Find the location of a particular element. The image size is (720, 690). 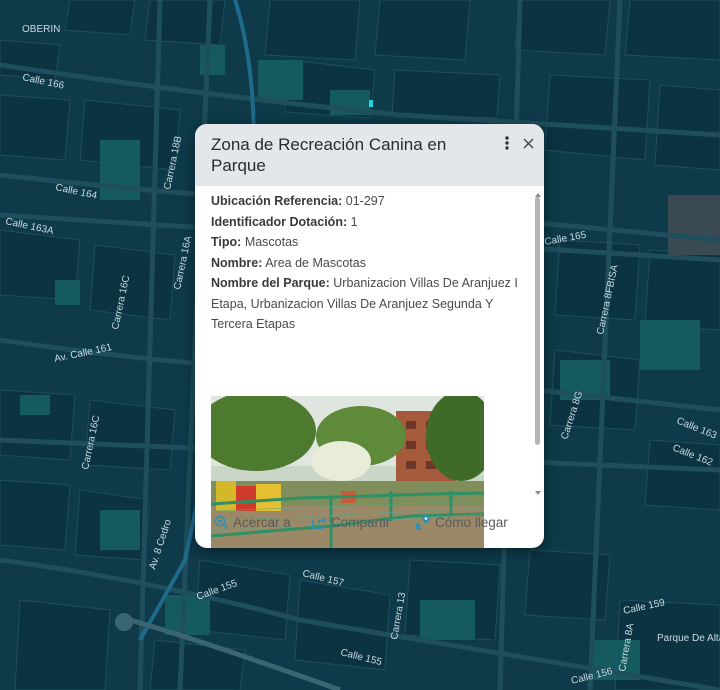

directions-label: Cómo llegar is located at coordinates (471, 522).